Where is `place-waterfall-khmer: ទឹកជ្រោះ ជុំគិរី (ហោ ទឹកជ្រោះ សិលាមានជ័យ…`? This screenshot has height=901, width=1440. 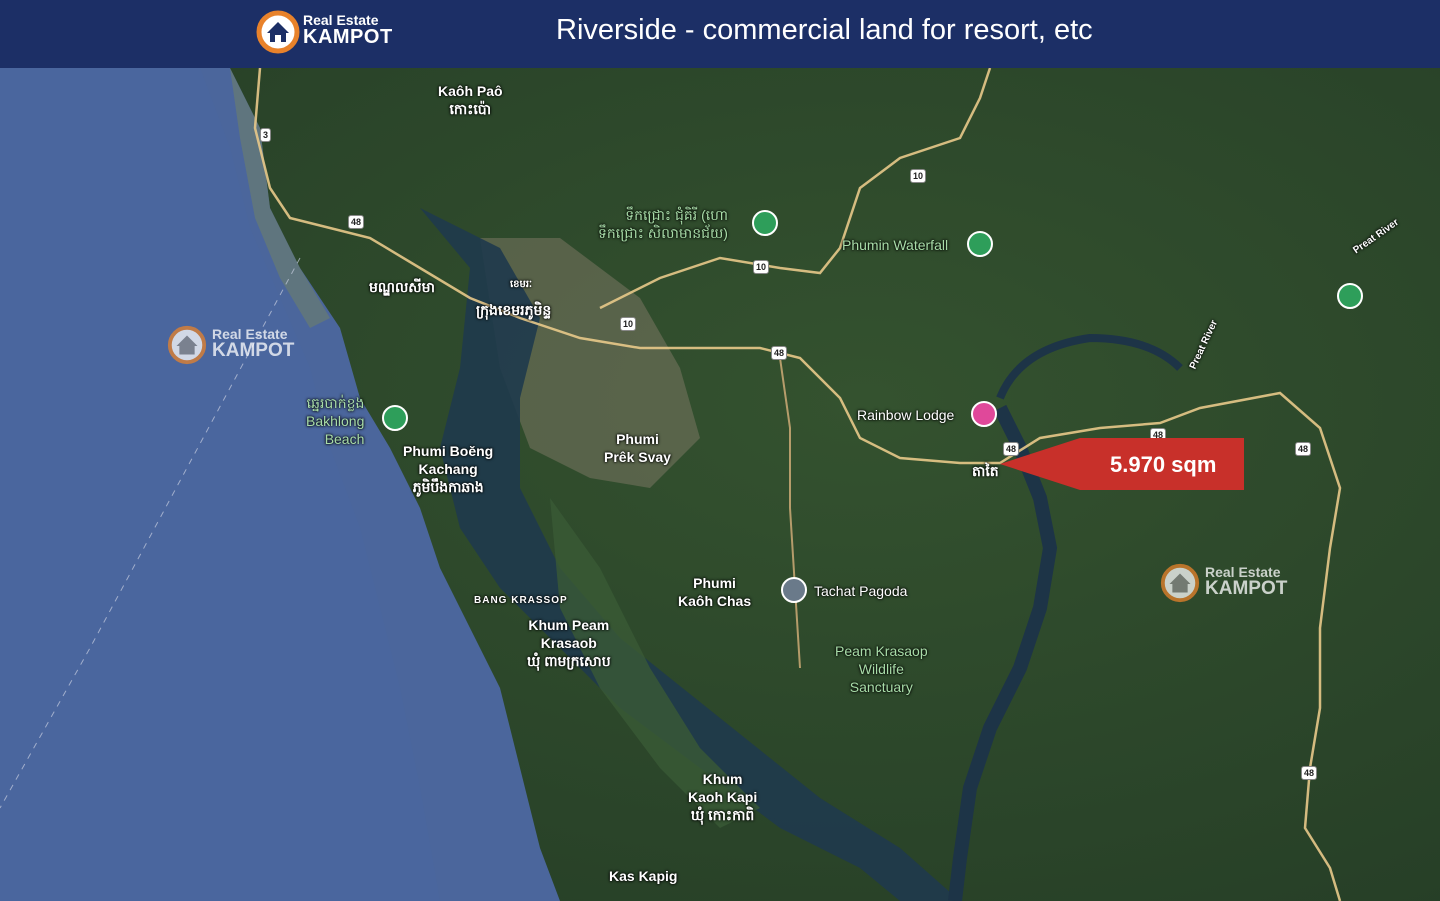 place-waterfall-khmer: ទឹកជ្រោះ ជុំគិរី (ហោ ទឹកជ្រោះ សិលាមានជ័យ… is located at coordinates (663, 224).